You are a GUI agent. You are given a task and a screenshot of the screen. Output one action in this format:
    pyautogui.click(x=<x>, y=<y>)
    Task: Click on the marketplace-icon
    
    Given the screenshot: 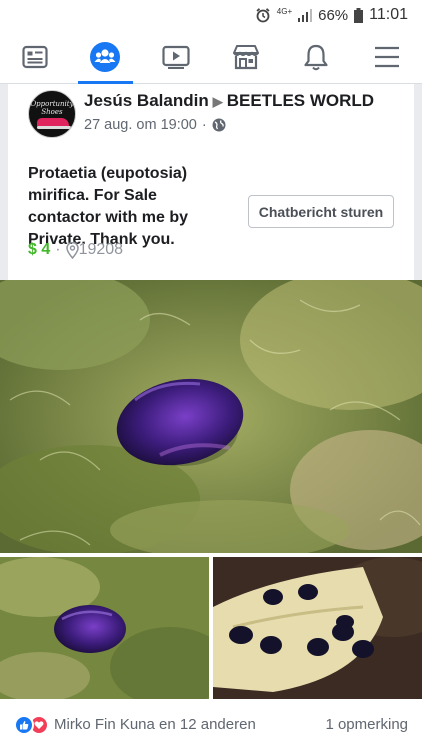 What is the action you would take?
    pyautogui.click(x=246, y=56)
    